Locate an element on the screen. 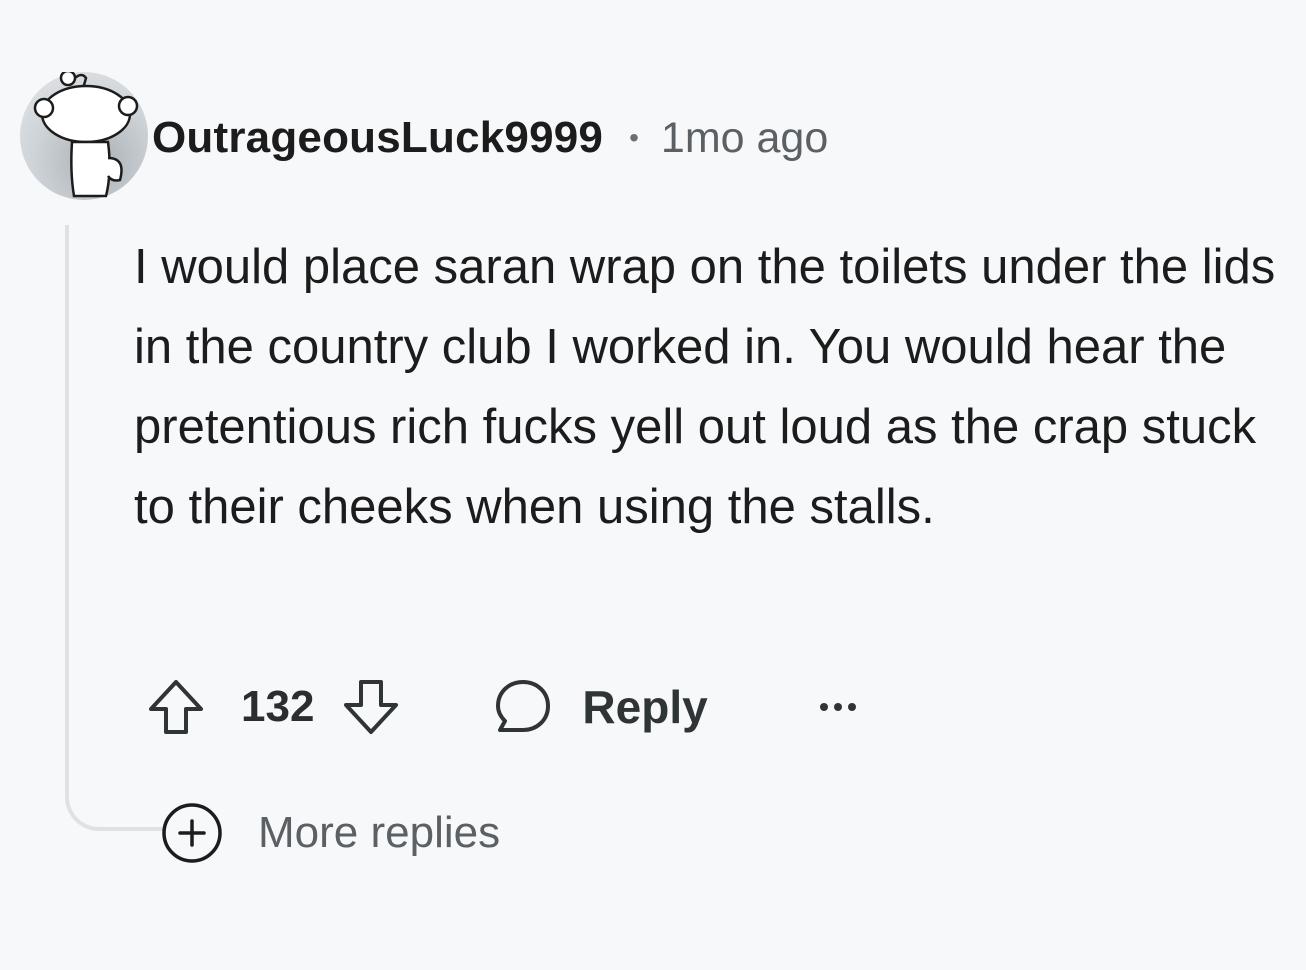 Image resolution: width=1306 pixels, height=970 pixels. arrow-up-icon is located at coordinates (176, 707).